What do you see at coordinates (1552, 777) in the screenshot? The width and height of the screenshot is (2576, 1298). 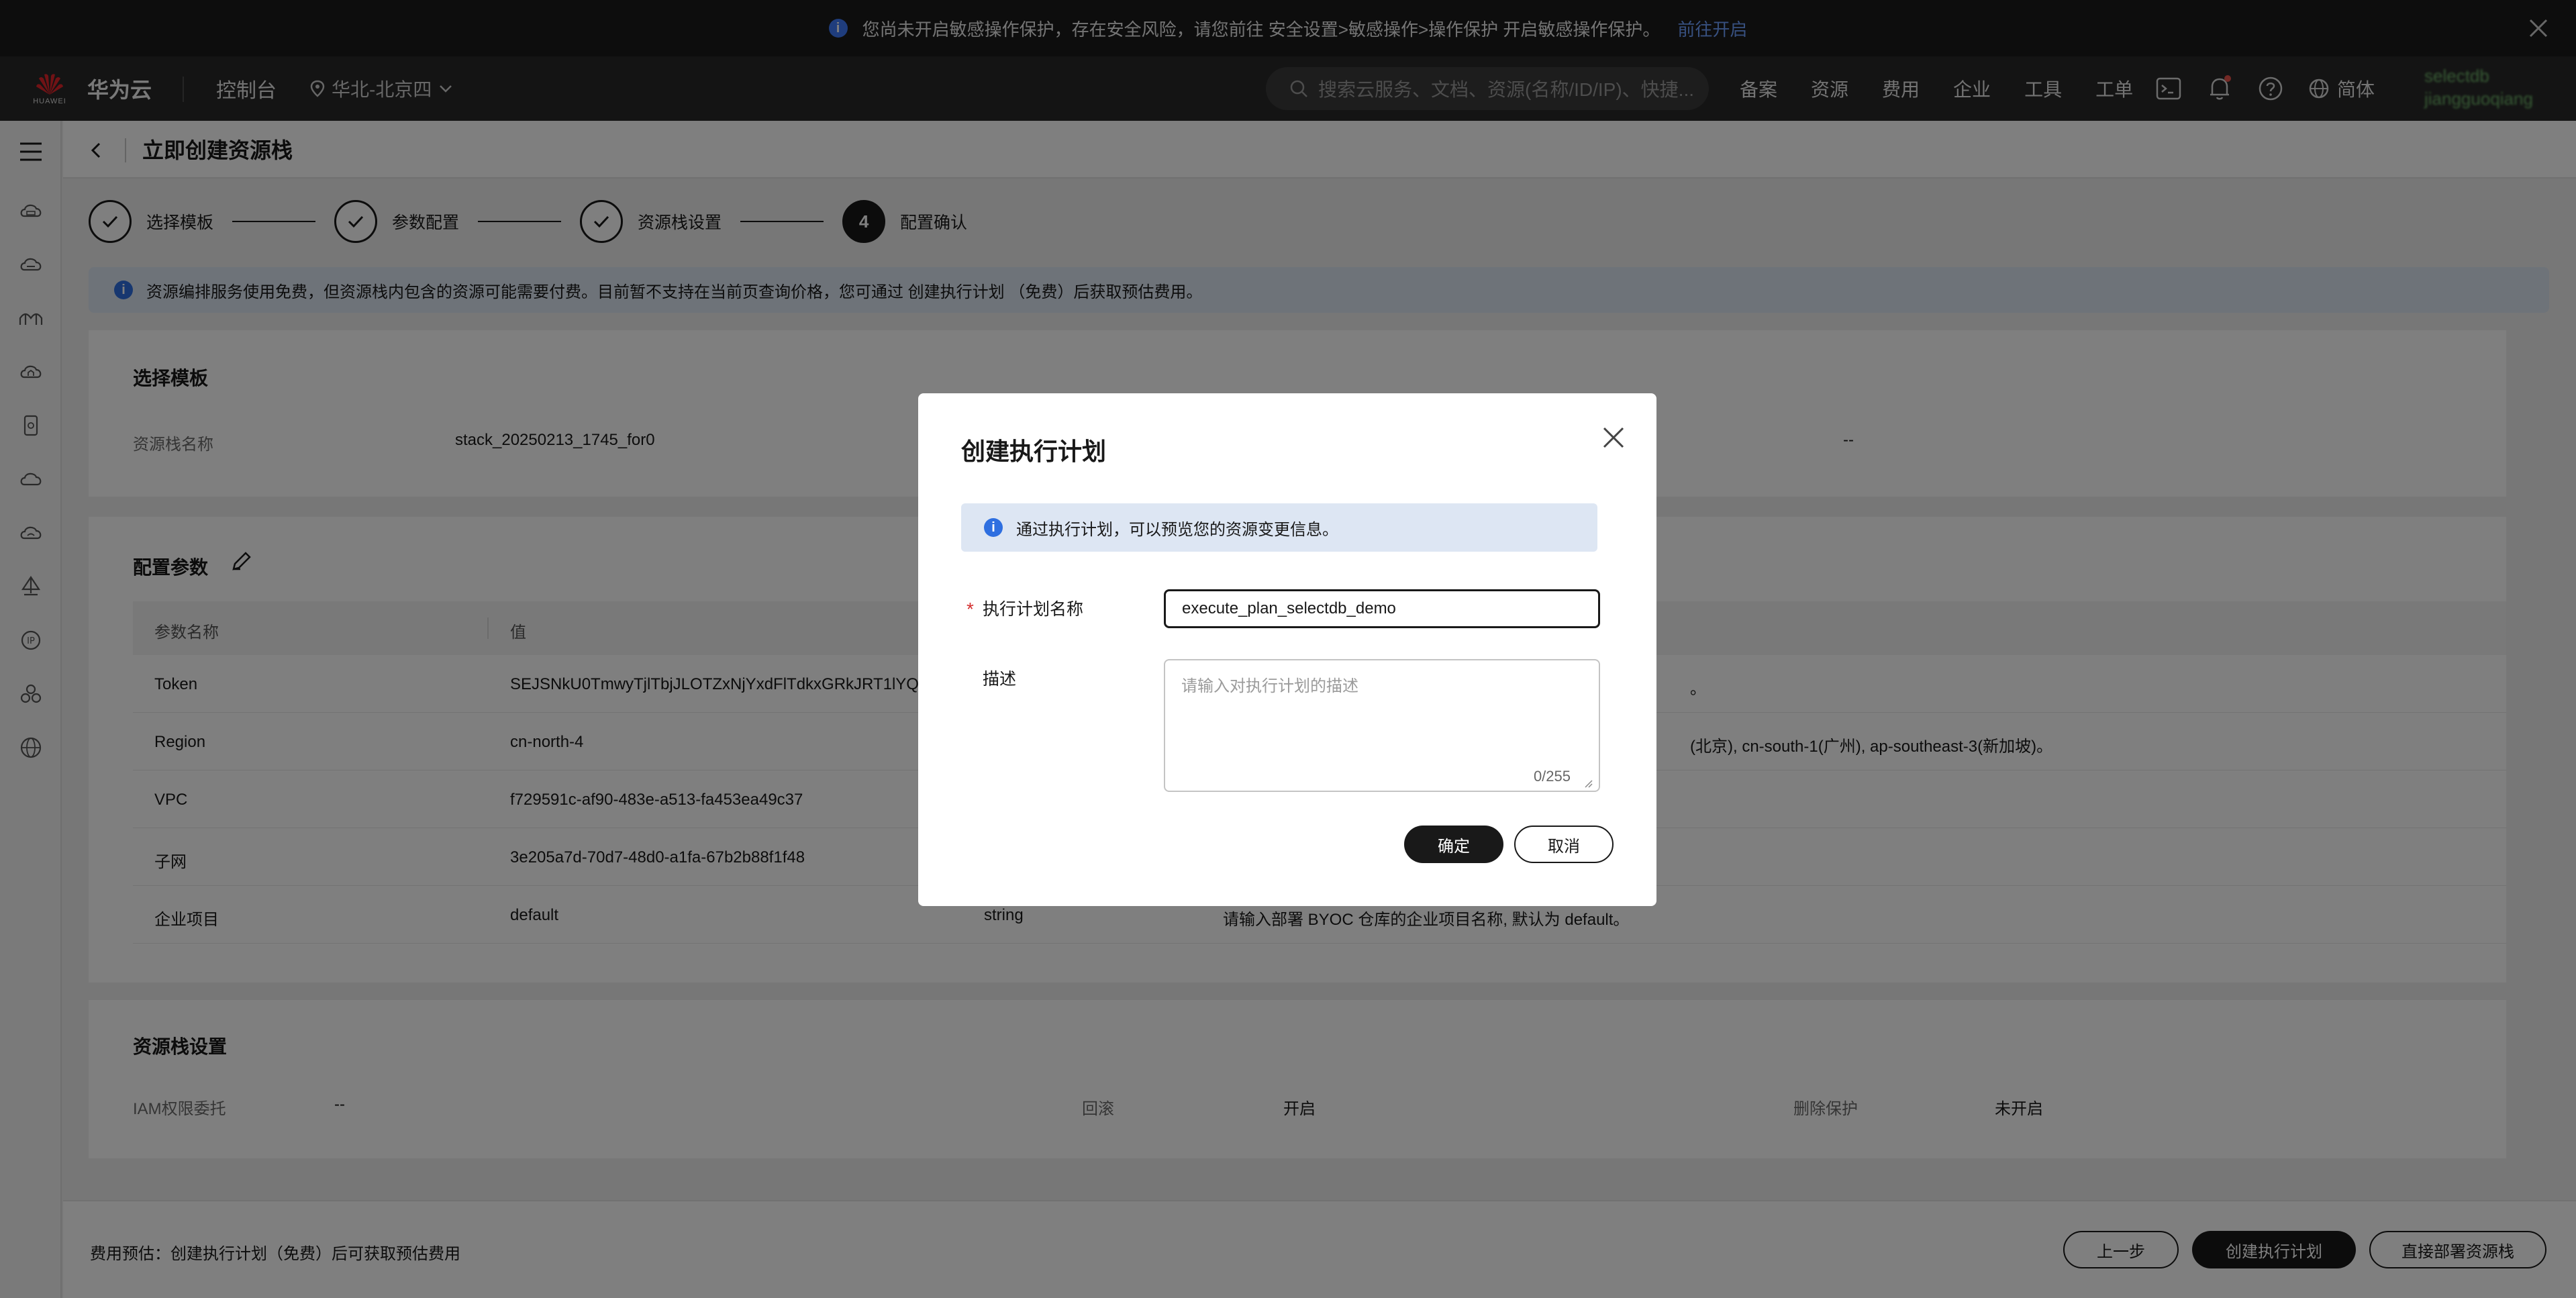 I see `char-counter: 0/255` at bounding box center [1552, 777].